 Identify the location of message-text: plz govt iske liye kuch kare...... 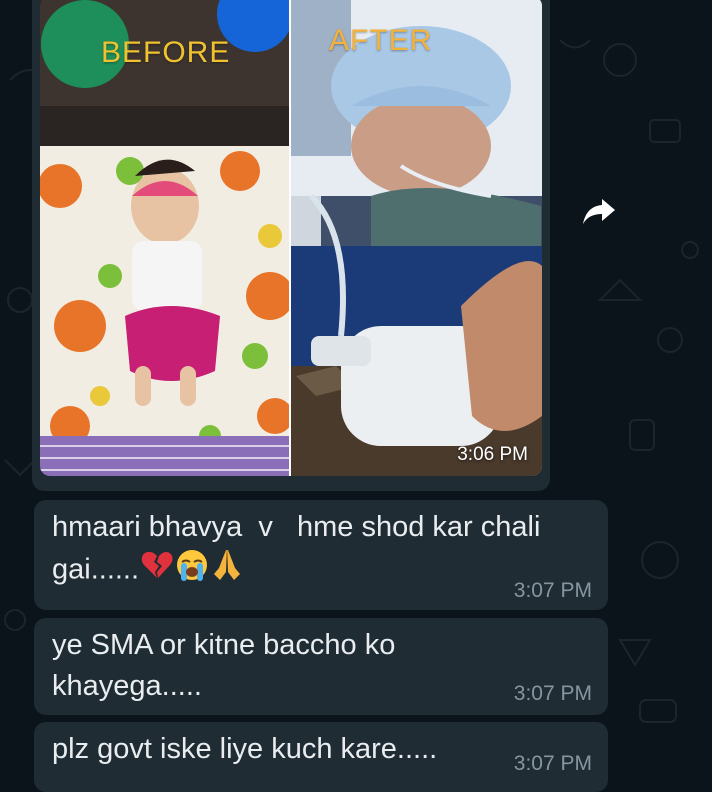
(245, 749).